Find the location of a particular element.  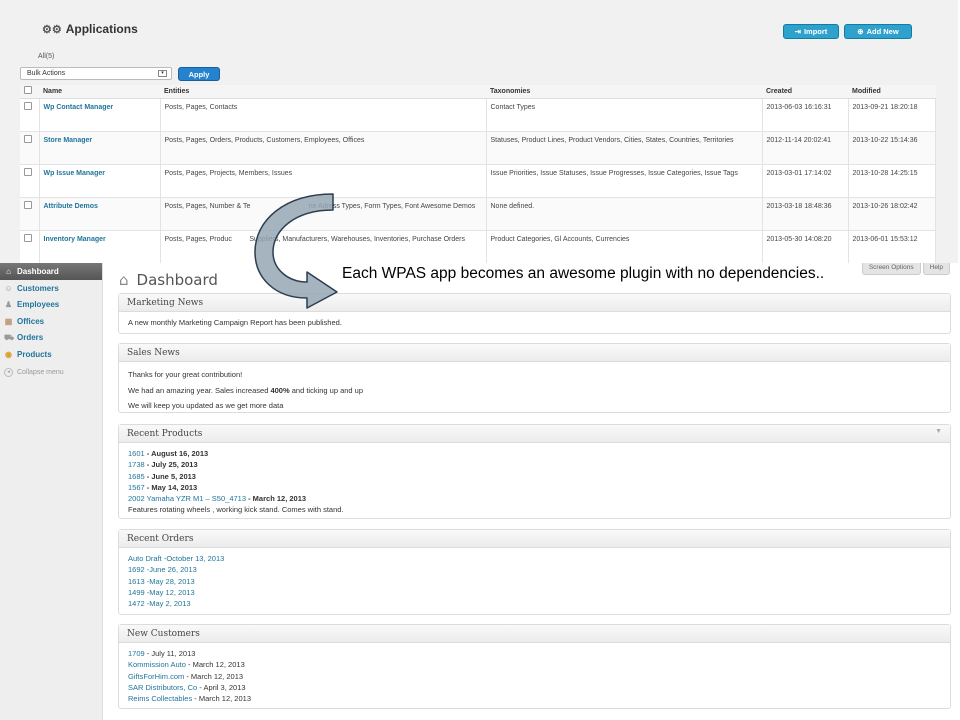

building-icon: ▦ is located at coordinates (8, 321).